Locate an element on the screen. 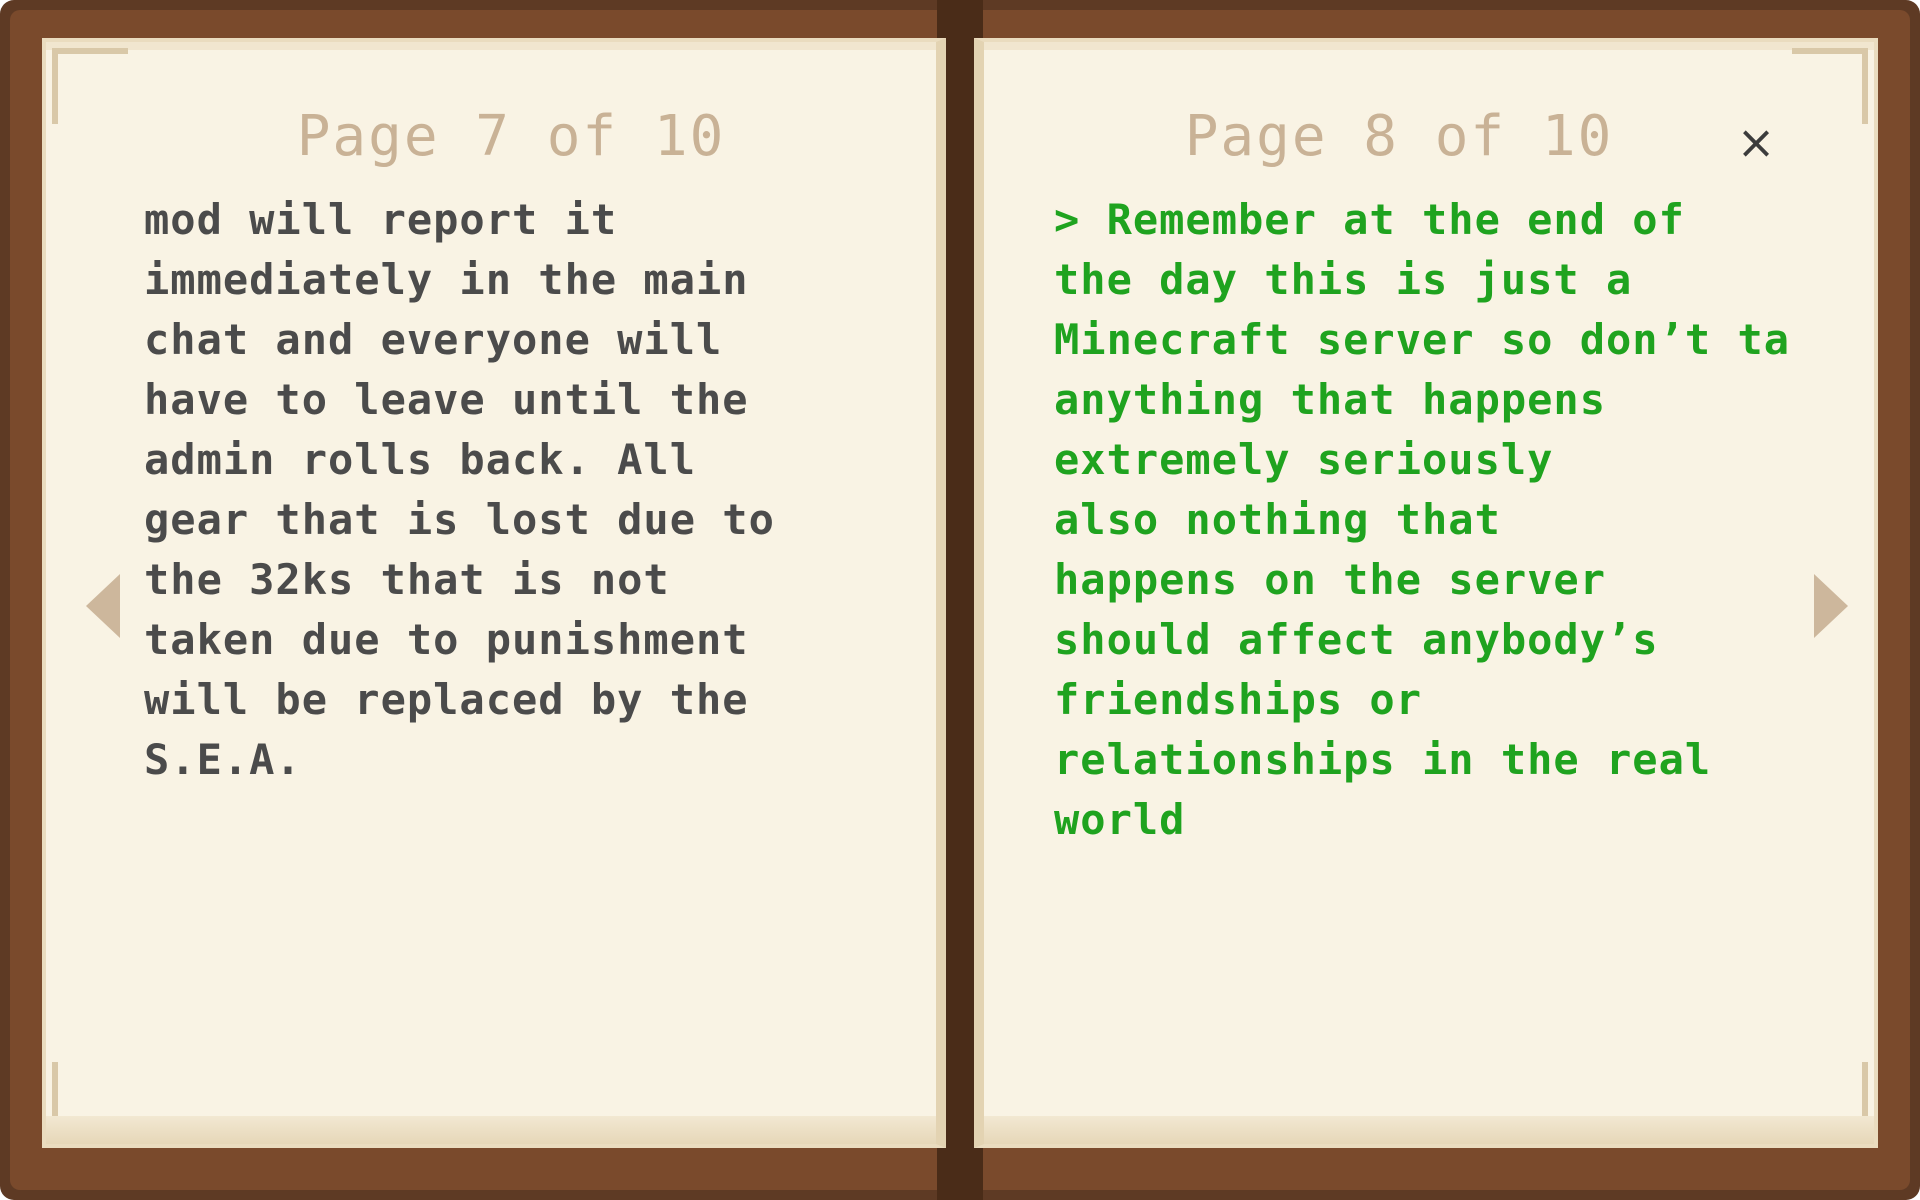  next-page-arrow-icon is located at coordinates (1831, 606).